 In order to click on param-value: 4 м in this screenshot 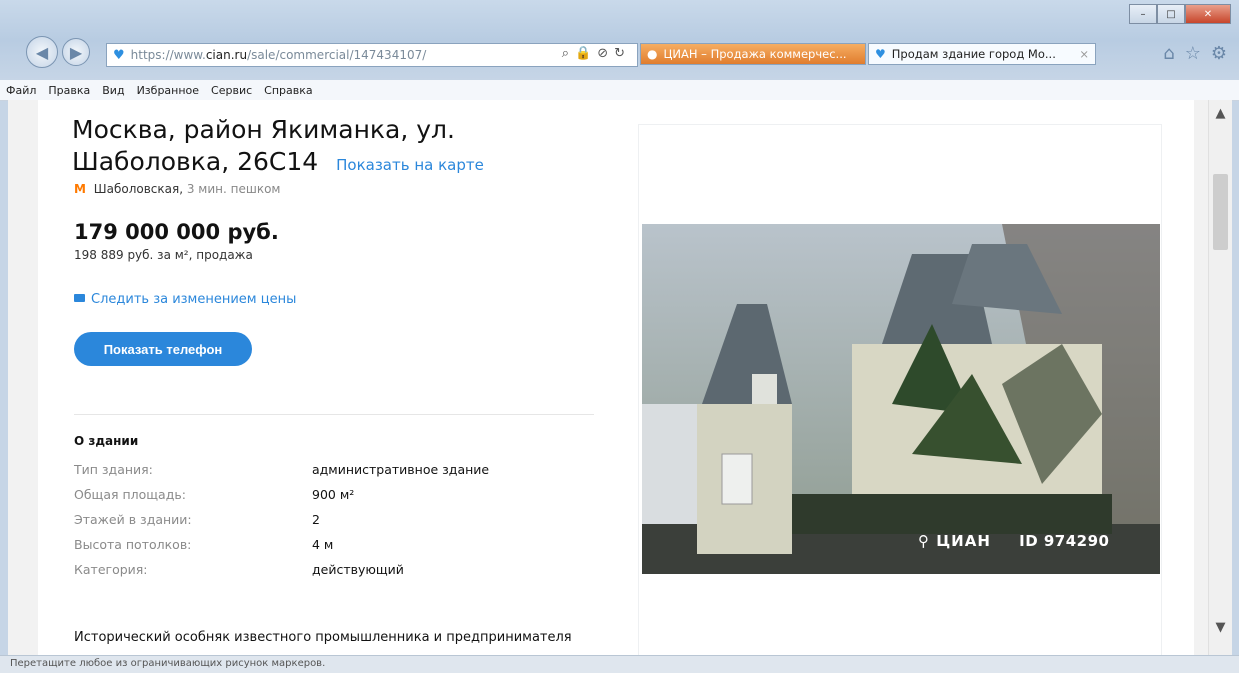, I will do `click(323, 544)`.